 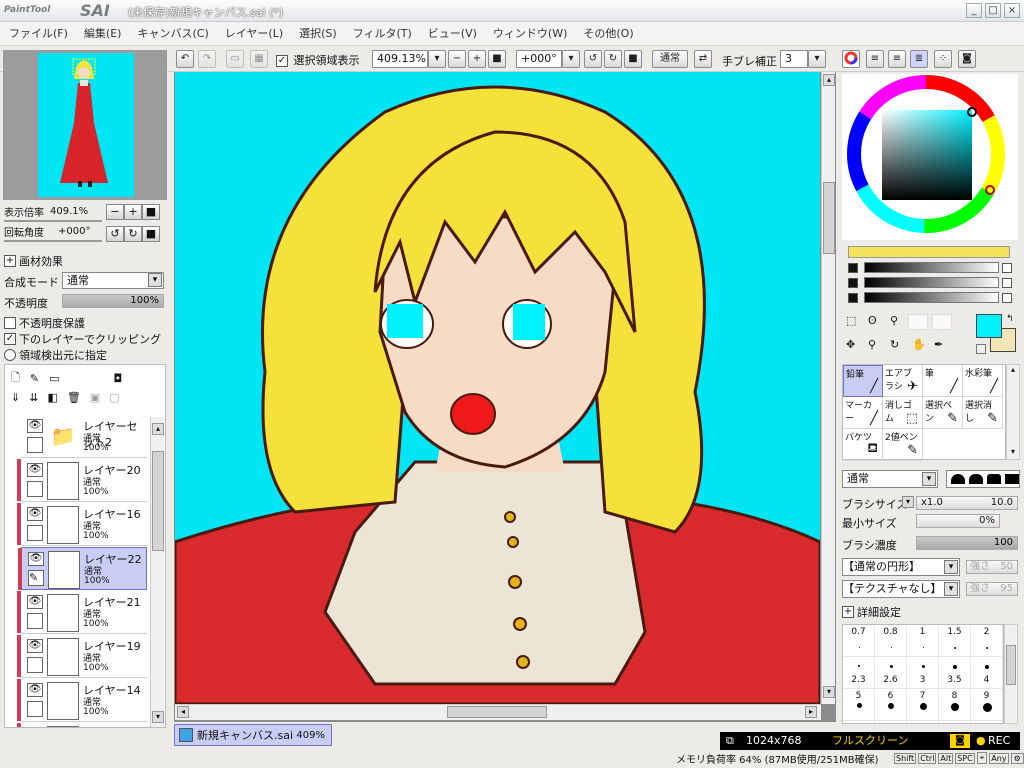 What do you see at coordinates (452, 34) in the screenshot?
I see `menu-view: ビュー(V)` at bounding box center [452, 34].